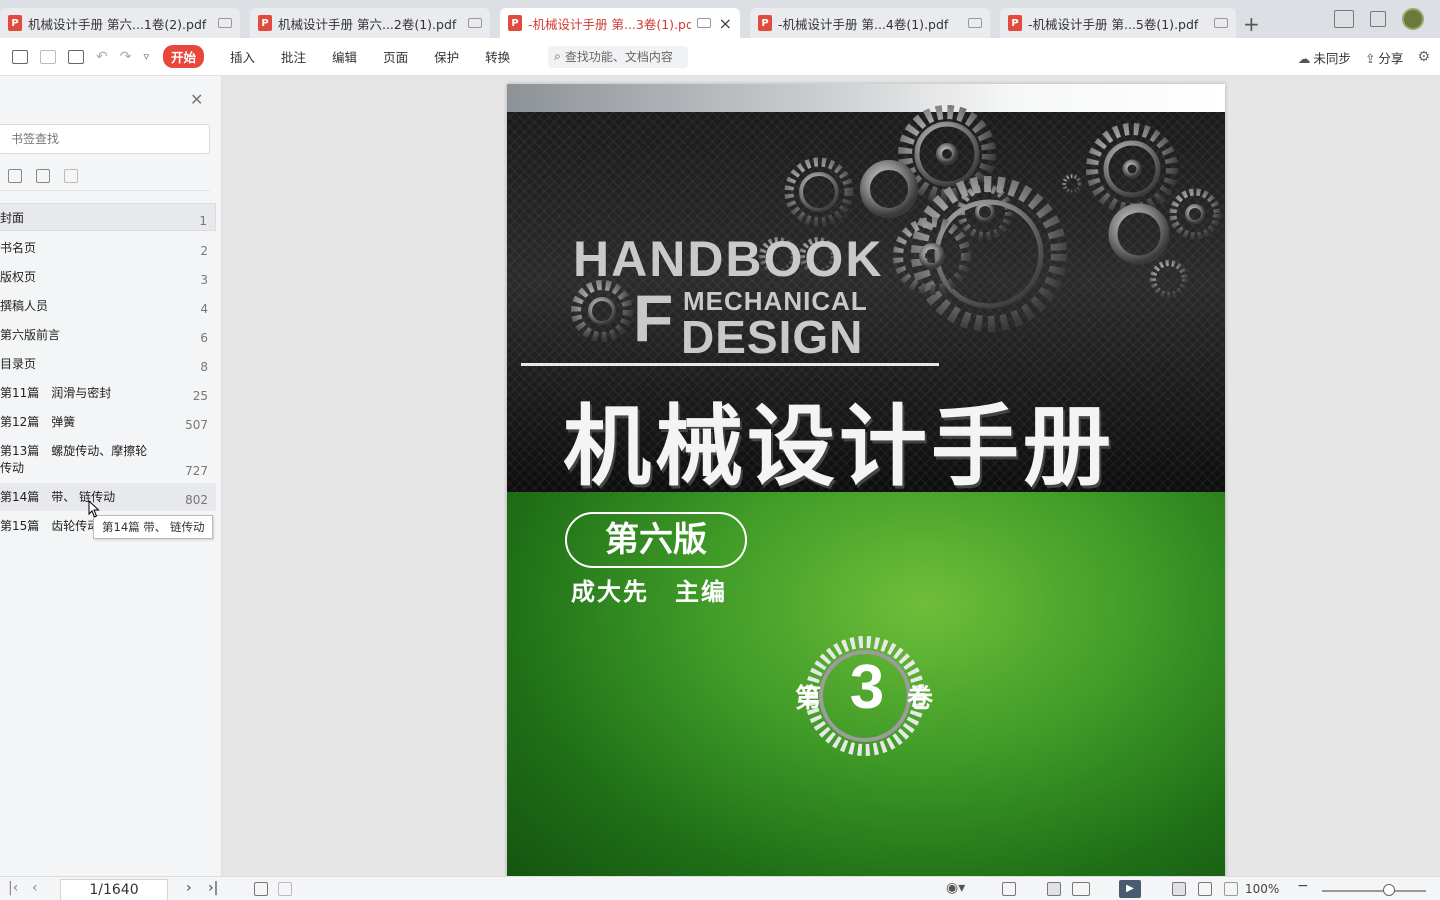  I want to click on fit-width-icon, so click(1009, 889).